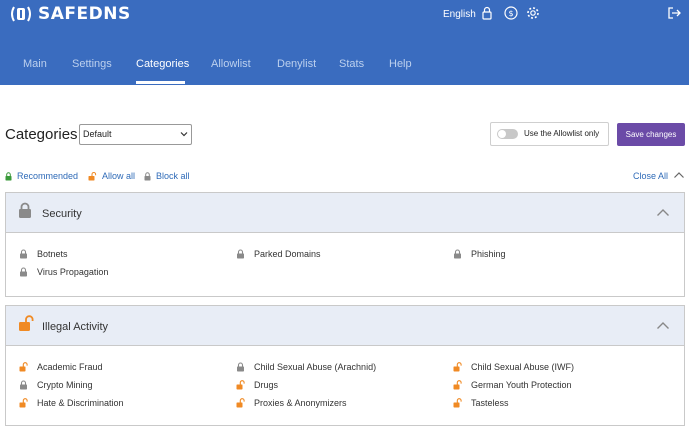  What do you see at coordinates (92, 64) in the screenshot?
I see `tab-settings: Settings` at bounding box center [92, 64].